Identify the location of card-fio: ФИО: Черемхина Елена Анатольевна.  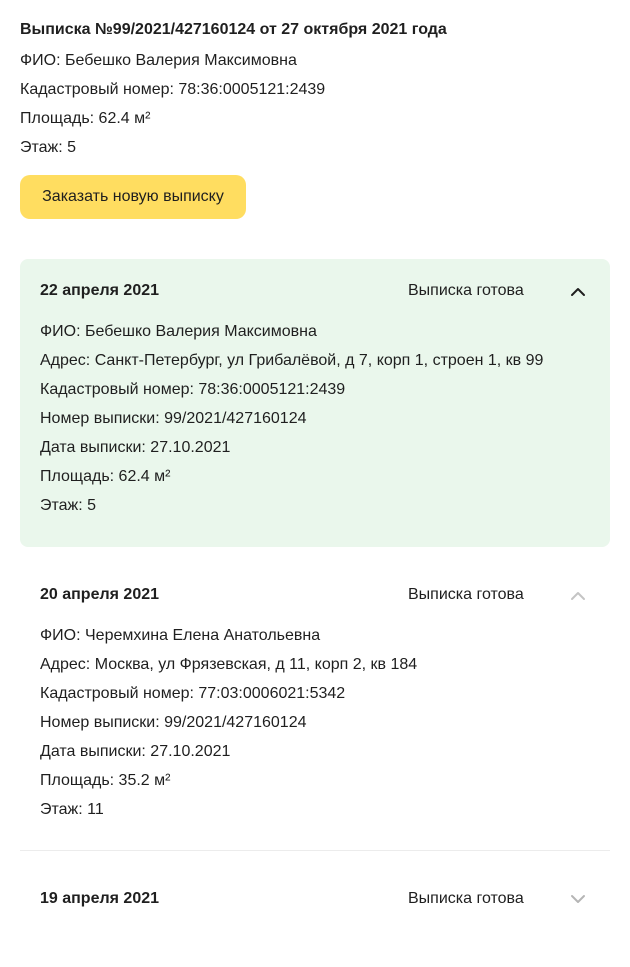
(180, 635).